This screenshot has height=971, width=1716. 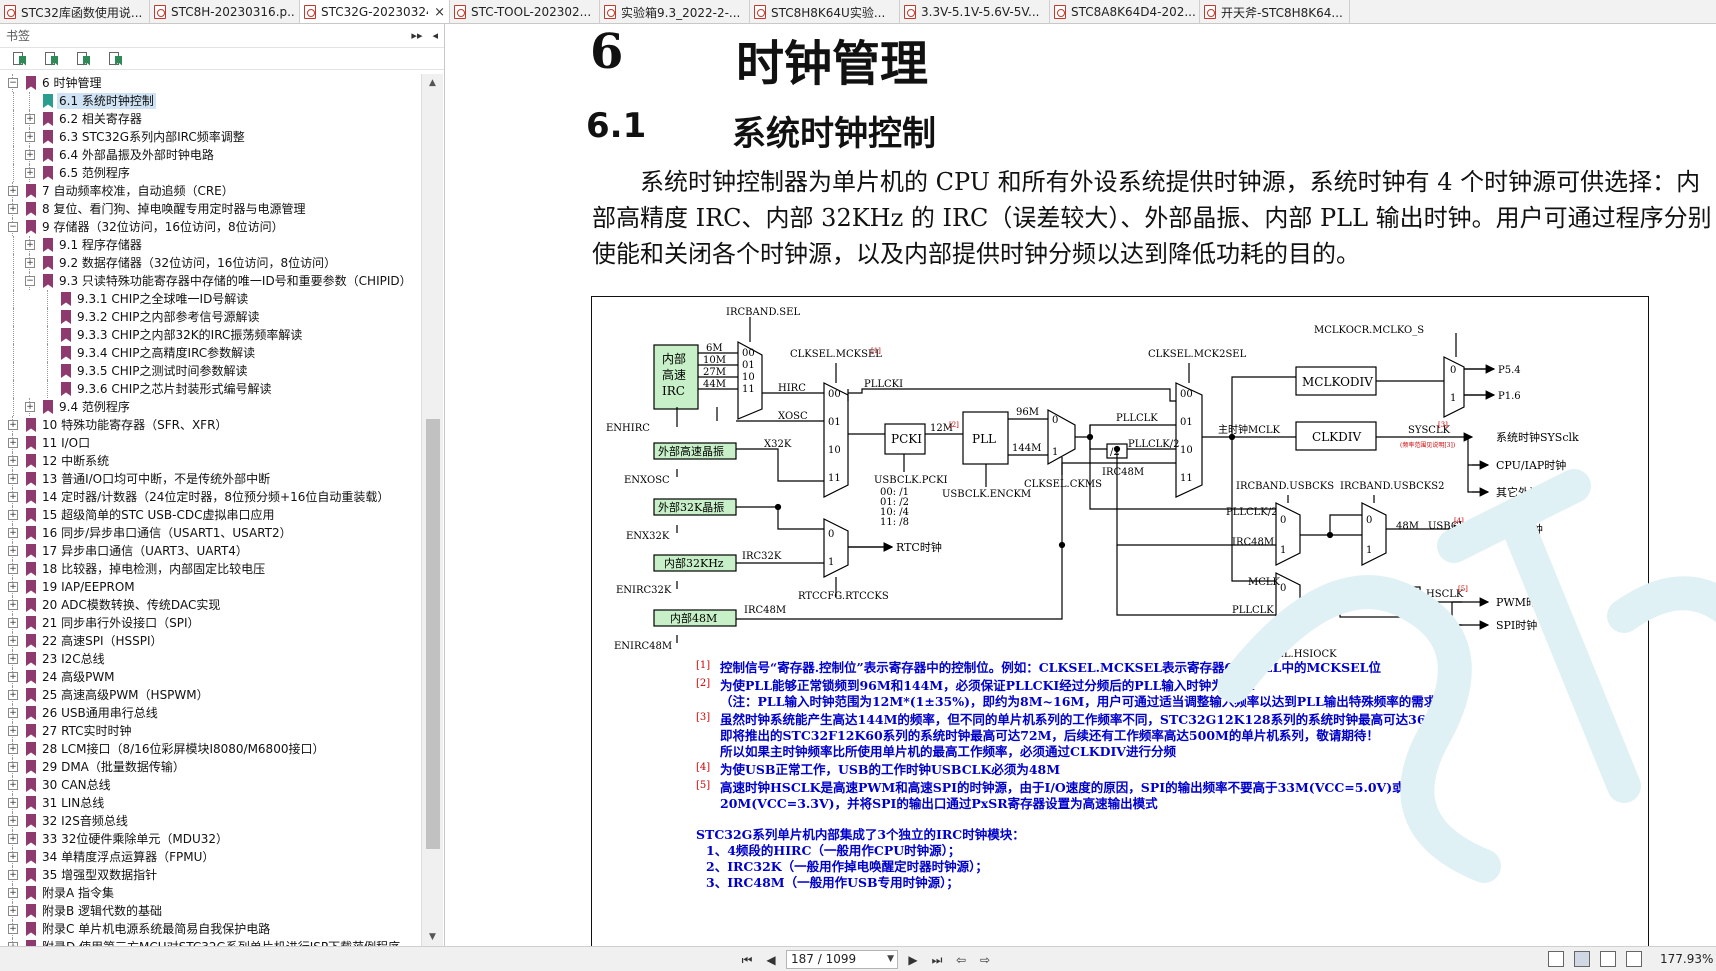 What do you see at coordinates (210, 461) in the screenshot?
I see `bookmark-item: +12 中断系统` at bounding box center [210, 461].